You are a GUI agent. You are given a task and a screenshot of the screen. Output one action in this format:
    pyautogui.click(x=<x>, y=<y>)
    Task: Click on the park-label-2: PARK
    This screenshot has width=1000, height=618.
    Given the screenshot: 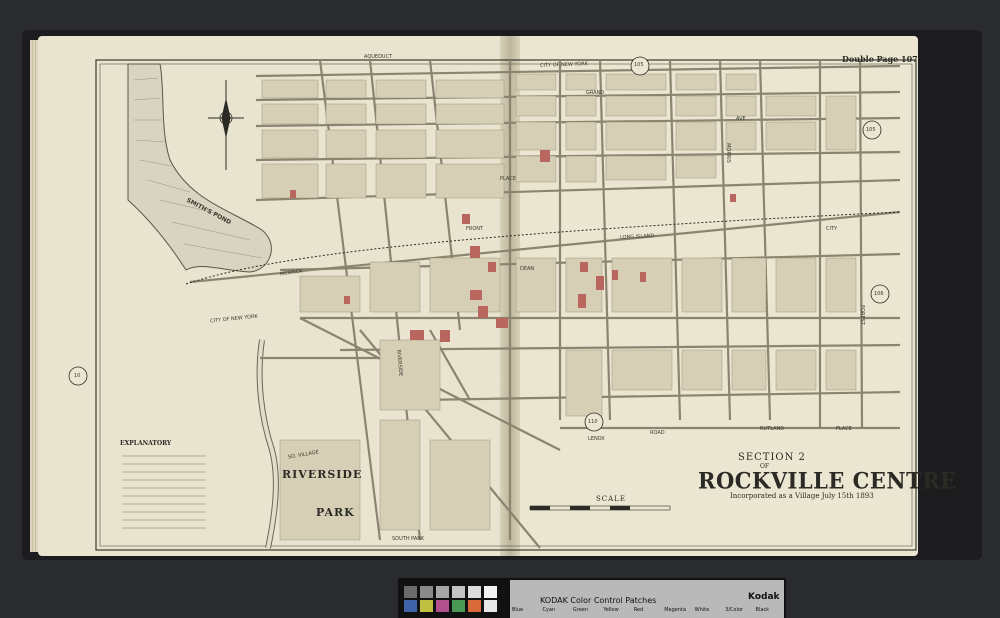 What is the action you would take?
    pyautogui.click(x=335, y=512)
    